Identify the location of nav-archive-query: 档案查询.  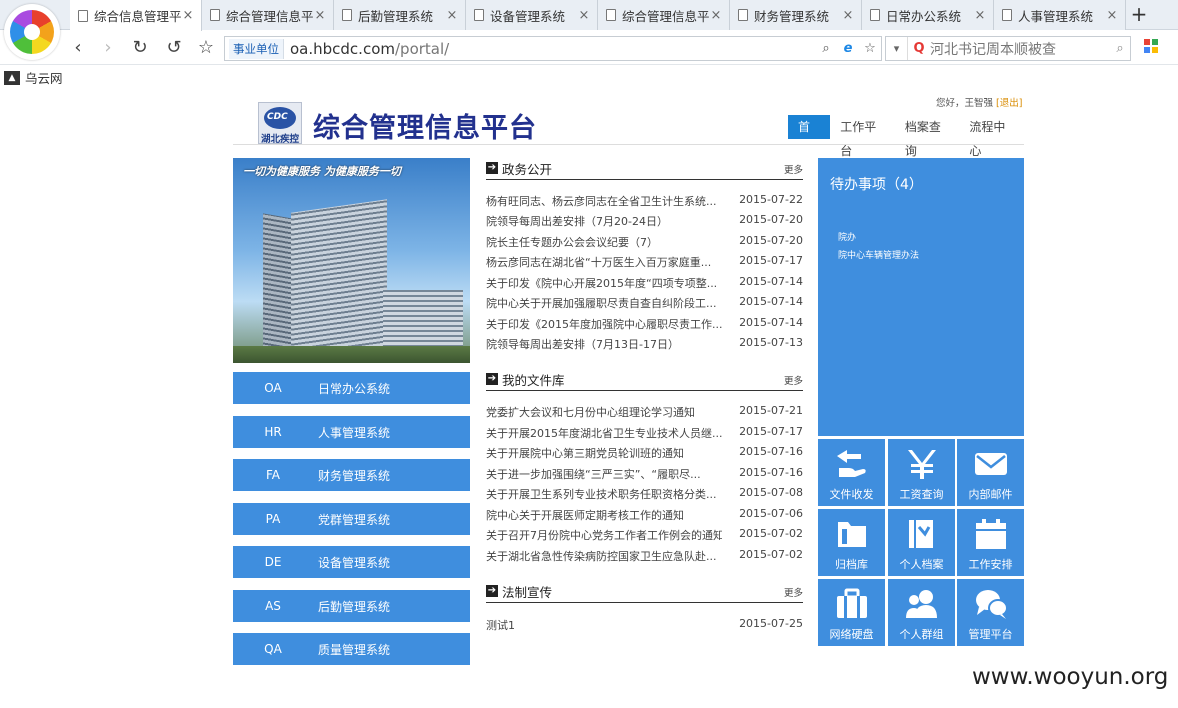
(927, 136).